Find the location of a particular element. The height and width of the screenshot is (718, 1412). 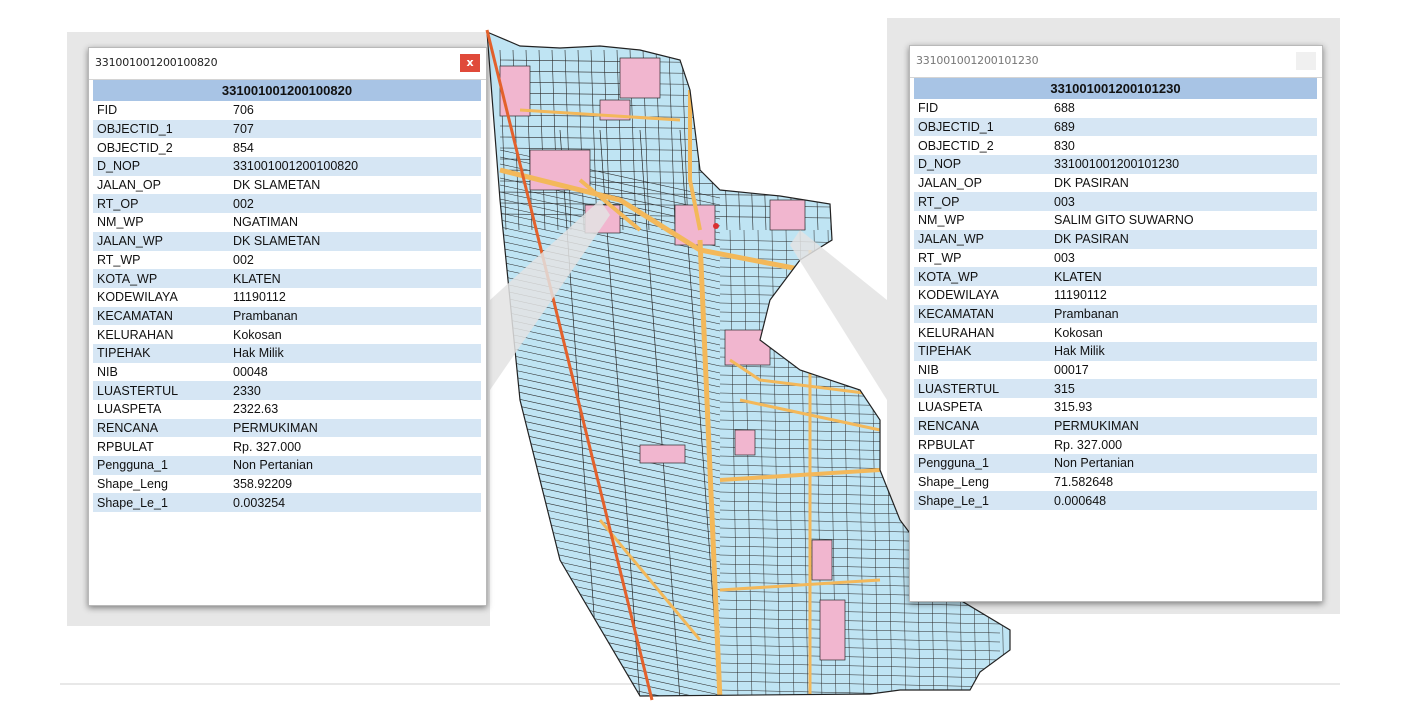

attribute-value: PERMUKIMAN is located at coordinates (1183, 426).